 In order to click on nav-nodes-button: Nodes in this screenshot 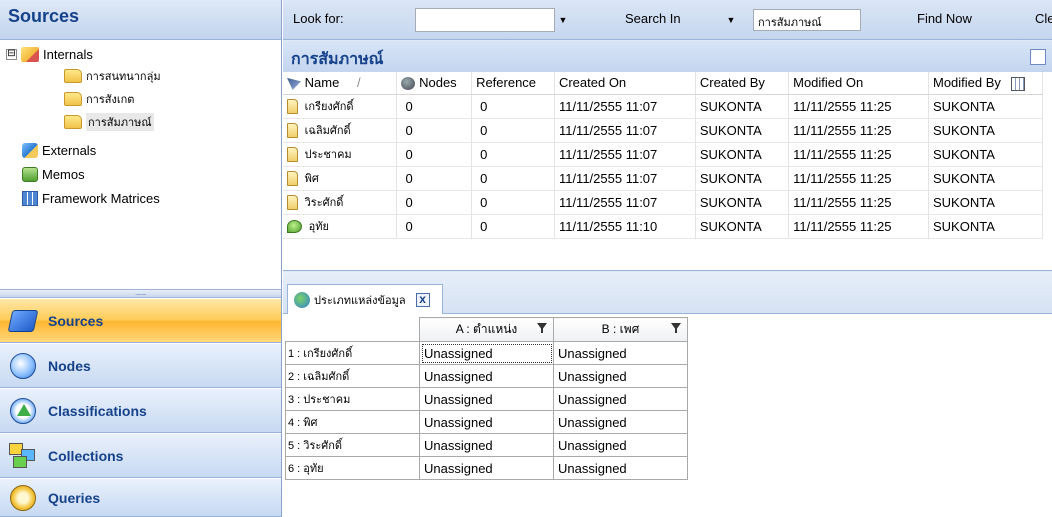, I will do `click(140, 366)`.